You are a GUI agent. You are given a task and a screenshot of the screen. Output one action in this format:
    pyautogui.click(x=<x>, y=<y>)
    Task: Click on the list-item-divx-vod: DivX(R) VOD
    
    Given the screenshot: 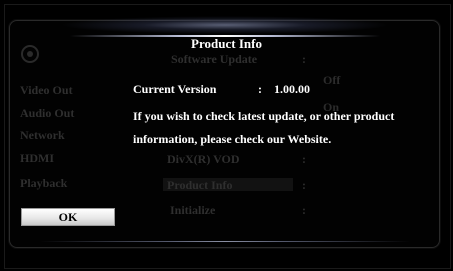 What is the action you would take?
    pyautogui.click(x=203, y=159)
    